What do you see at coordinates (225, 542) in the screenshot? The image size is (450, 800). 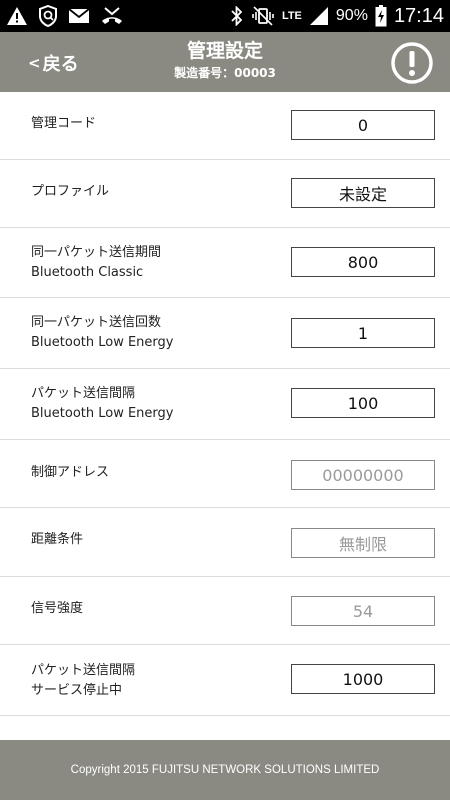 I see `settings-row-distance: 距離条件 無制限` at bounding box center [225, 542].